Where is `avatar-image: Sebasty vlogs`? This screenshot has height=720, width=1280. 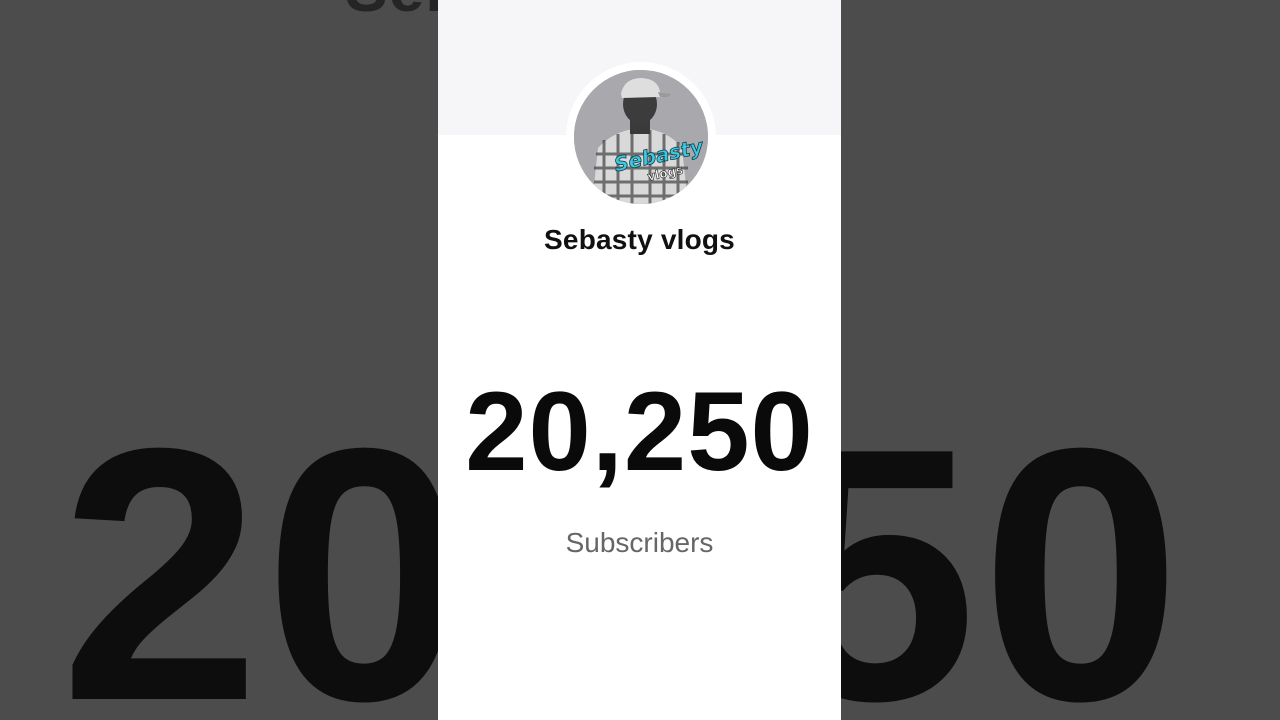 avatar-image: Sebasty vlogs is located at coordinates (641, 137).